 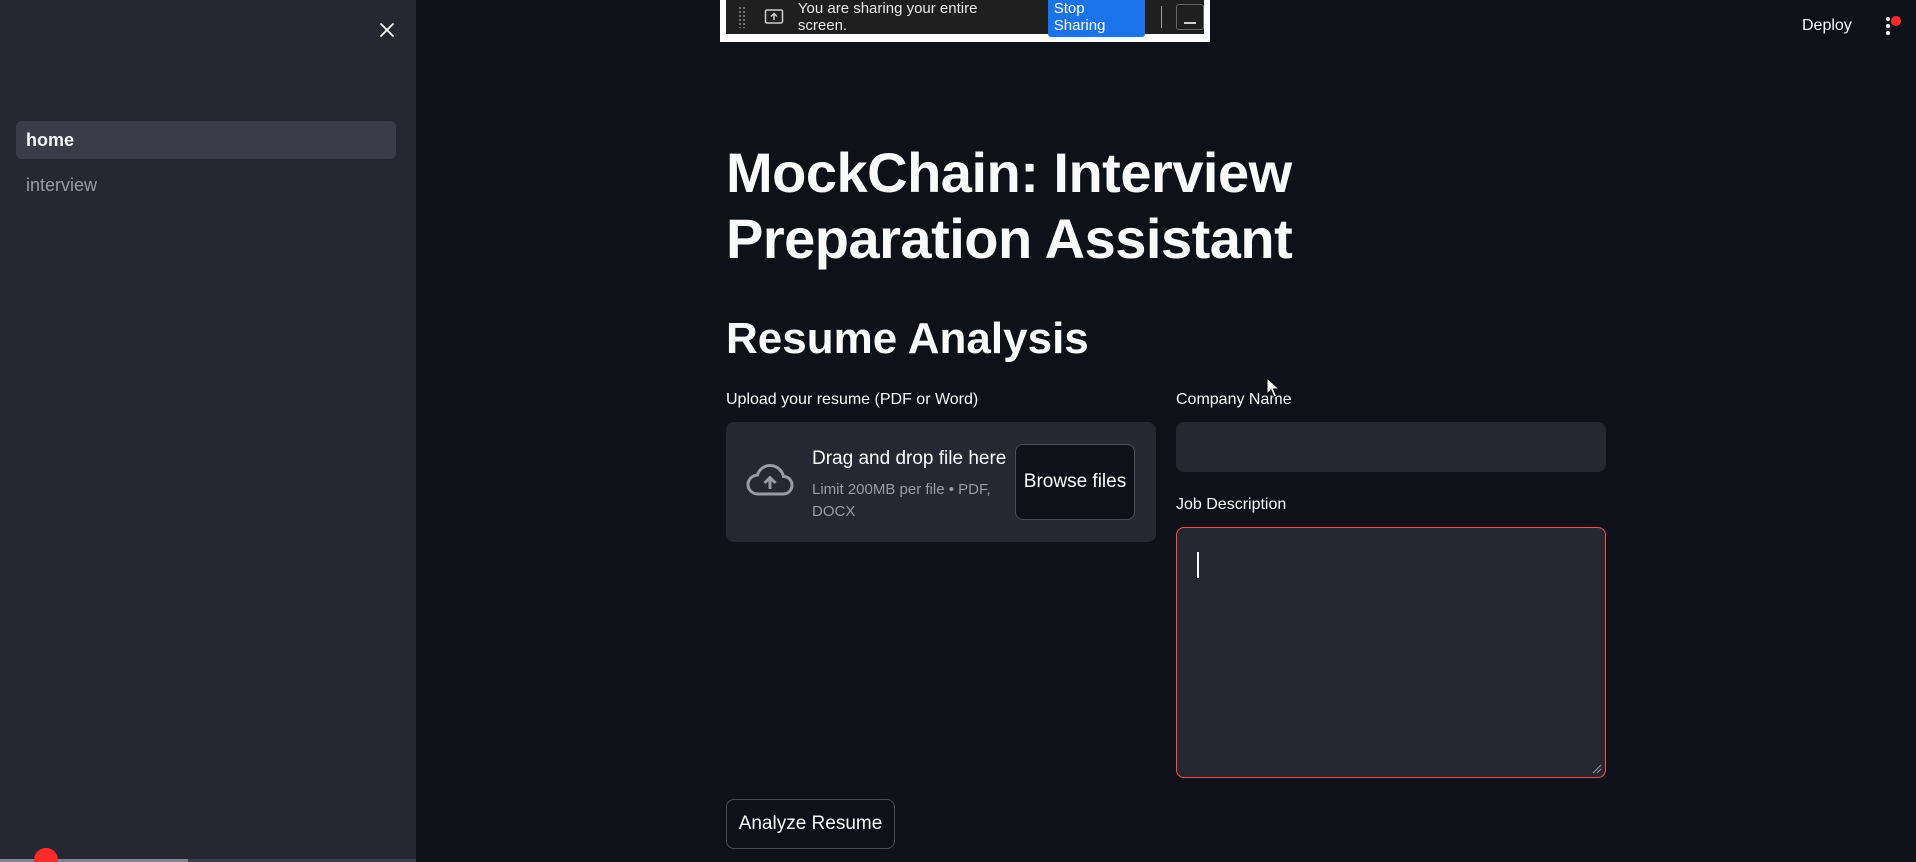 I want to click on resize-grip-icon, so click(x=1596, y=768).